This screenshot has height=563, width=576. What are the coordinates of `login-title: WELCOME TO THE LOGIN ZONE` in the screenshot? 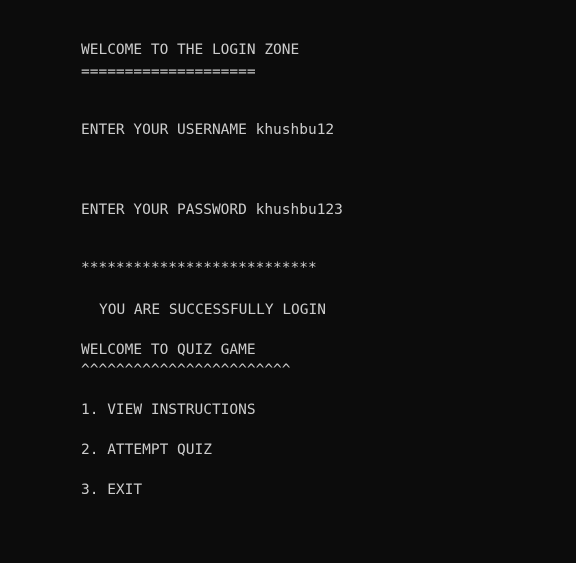 It's located at (190, 50).